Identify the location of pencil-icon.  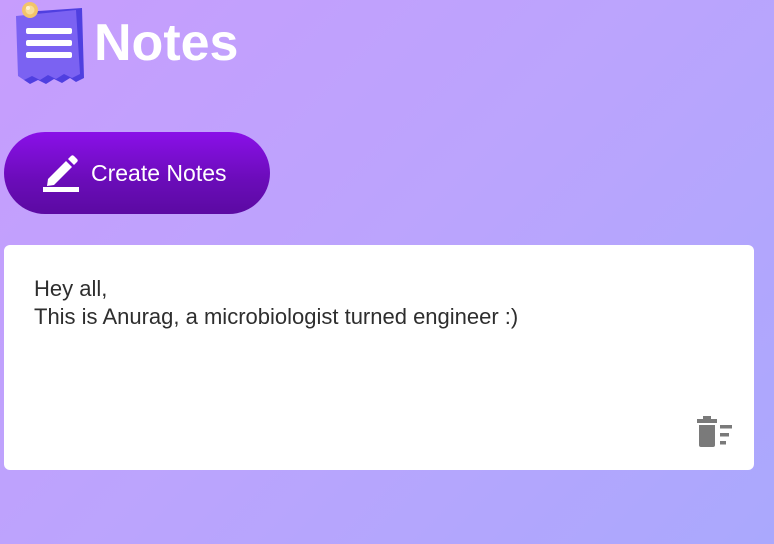
(61, 173).